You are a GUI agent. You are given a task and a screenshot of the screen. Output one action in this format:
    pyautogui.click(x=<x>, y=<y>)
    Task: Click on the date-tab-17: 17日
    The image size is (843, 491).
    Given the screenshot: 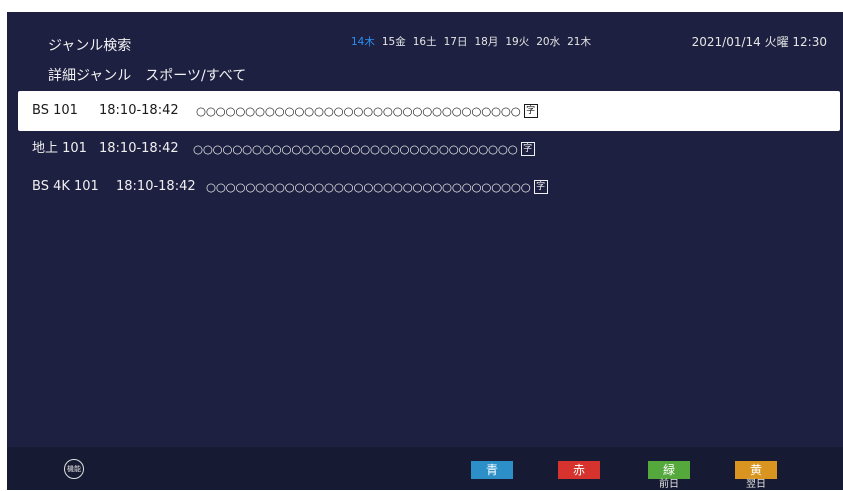 What is the action you would take?
    pyautogui.click(x=456, y=41)
    